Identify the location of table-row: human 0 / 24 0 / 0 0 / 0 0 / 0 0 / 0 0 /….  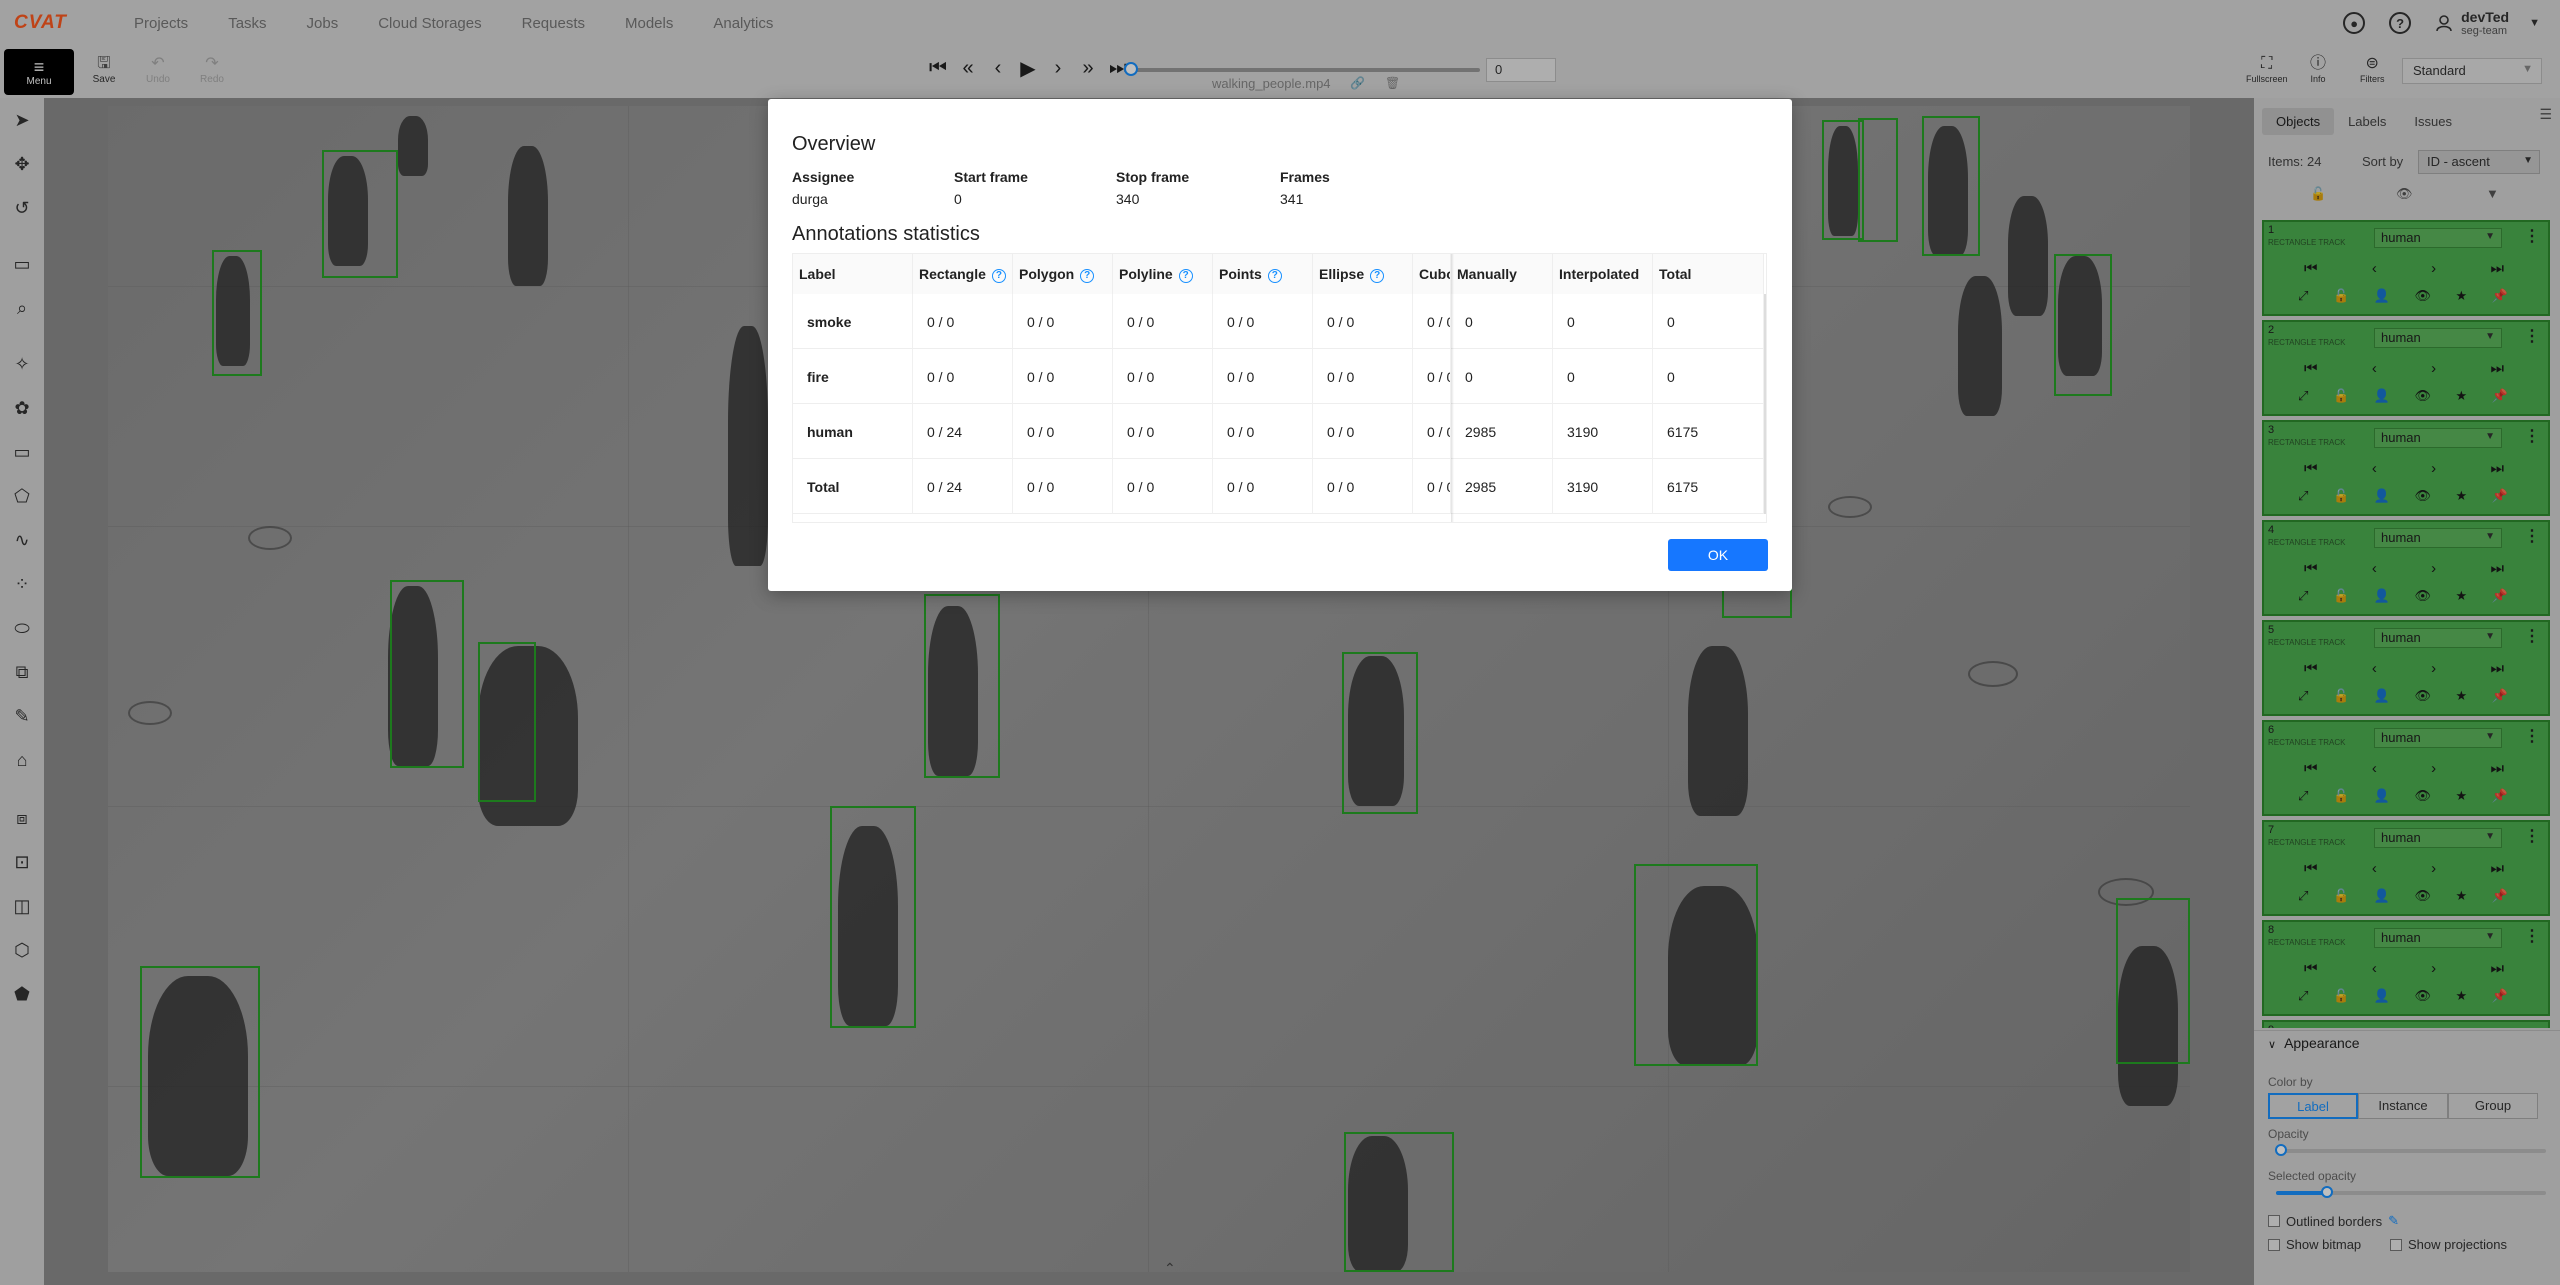
(1279, 431).